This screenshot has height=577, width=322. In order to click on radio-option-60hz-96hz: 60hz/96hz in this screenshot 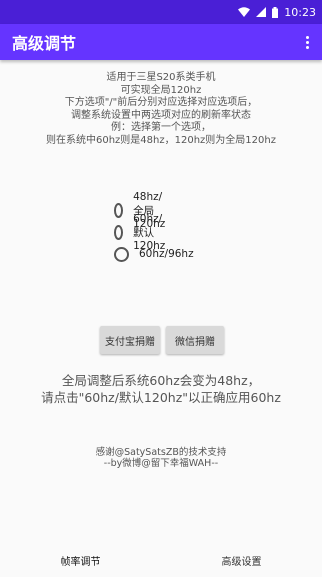, I will do `click(154, 254)`.